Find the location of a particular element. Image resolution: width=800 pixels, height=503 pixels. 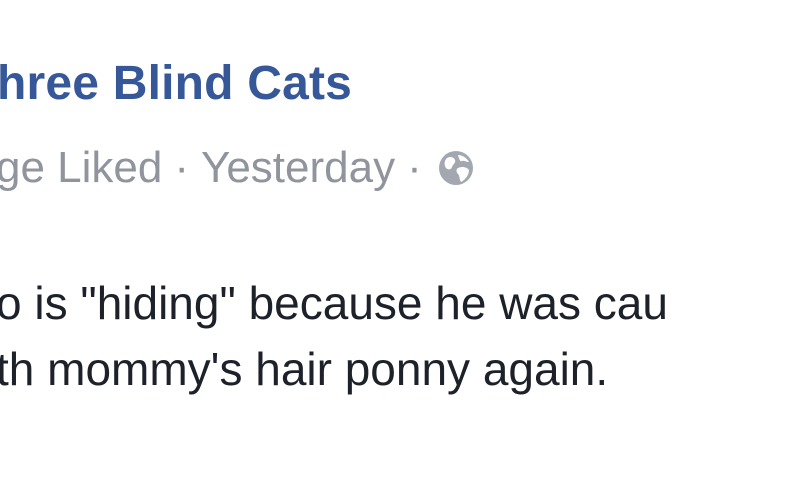

page-liked-status: ge Liked is located at coordinates (81, 167).